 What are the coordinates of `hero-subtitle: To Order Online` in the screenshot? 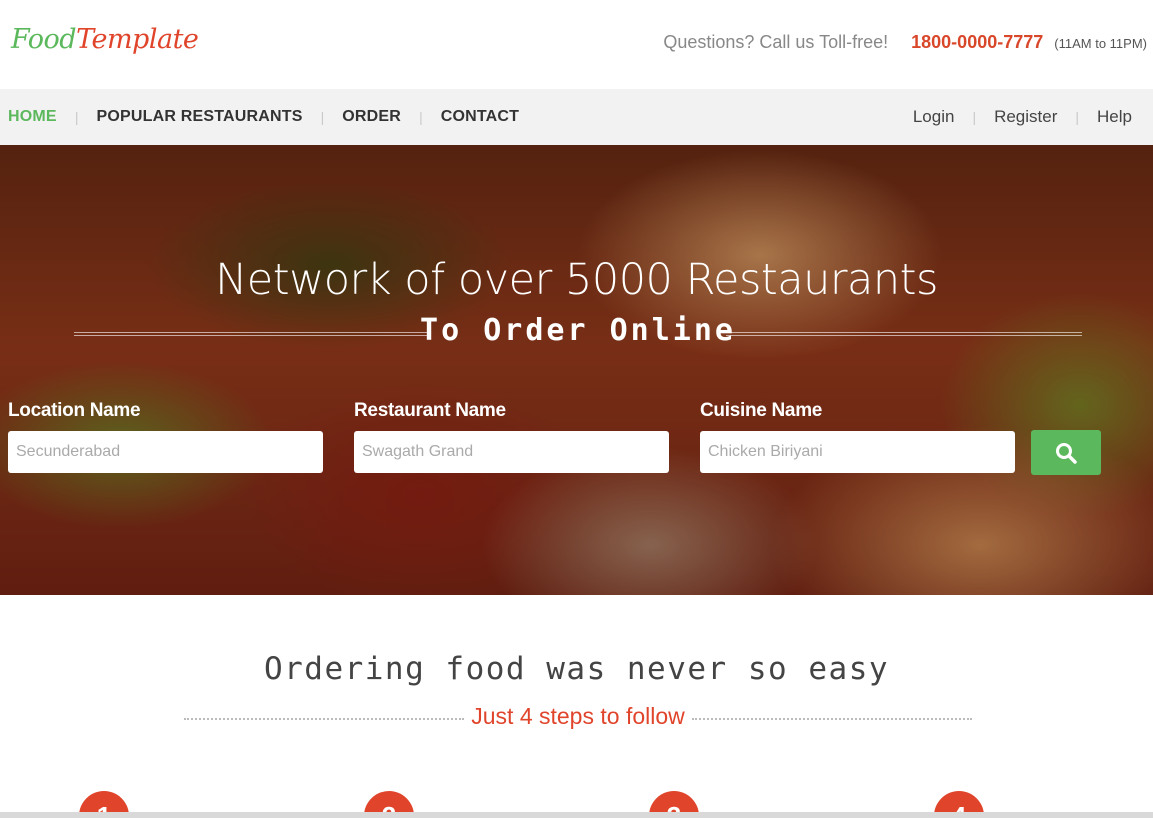 It's located at (578, 330).